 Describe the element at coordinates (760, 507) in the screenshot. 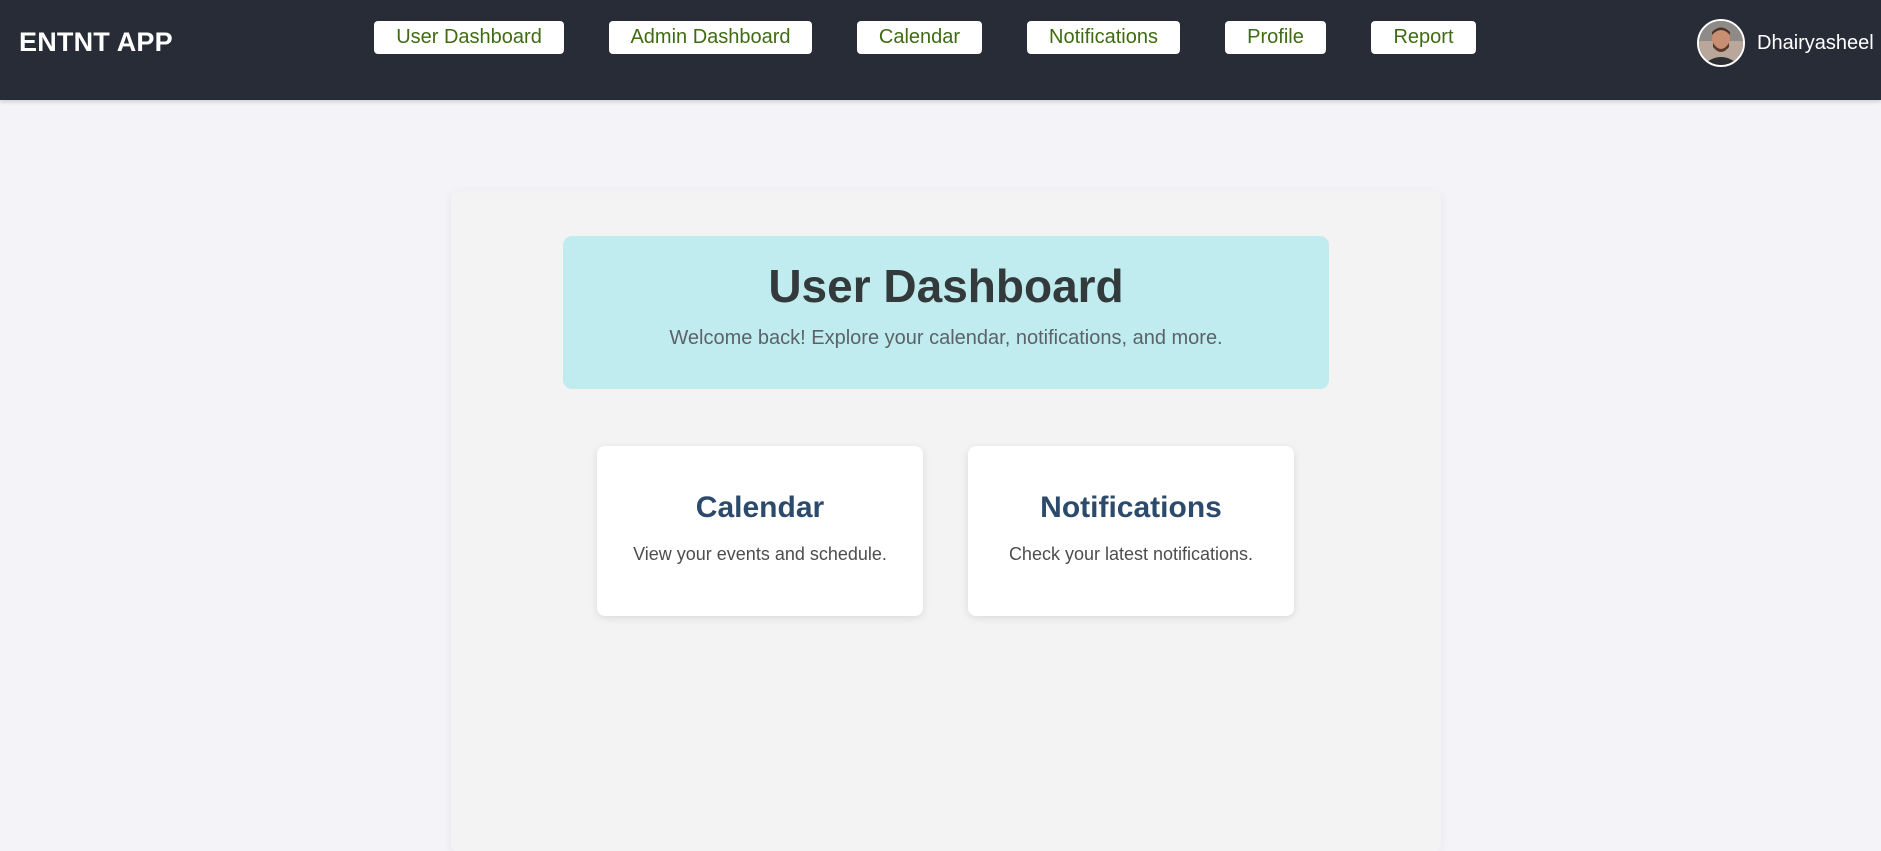

I see `calendar-card-title: Calendar` at that location.